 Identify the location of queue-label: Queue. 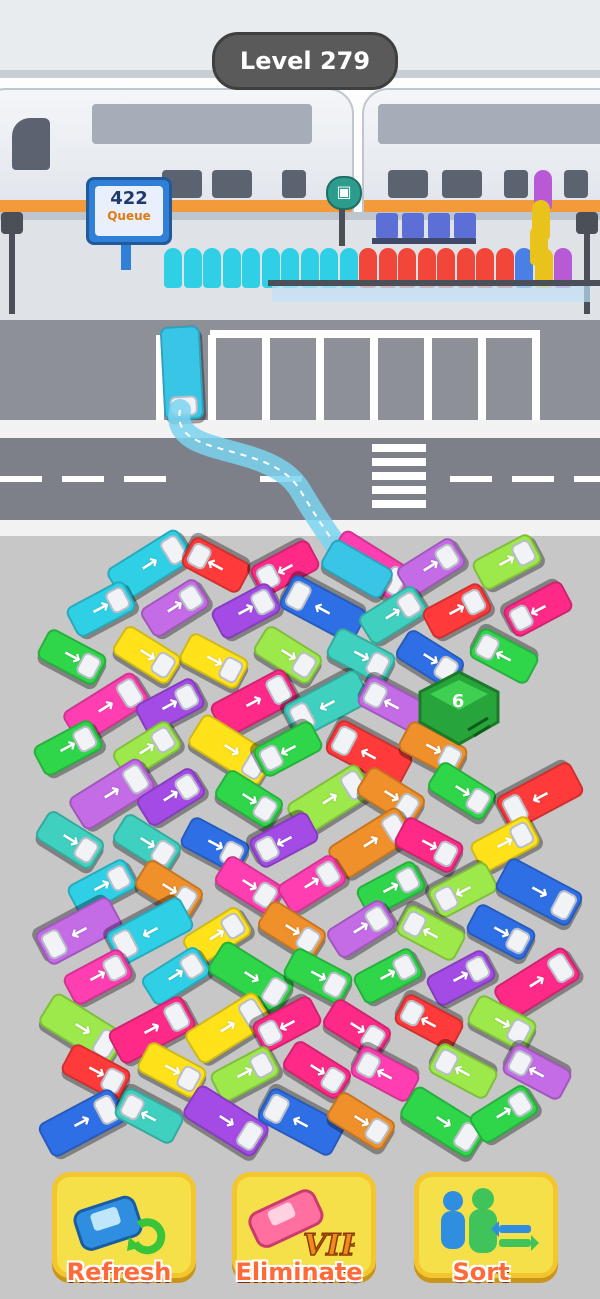
(129, 216).